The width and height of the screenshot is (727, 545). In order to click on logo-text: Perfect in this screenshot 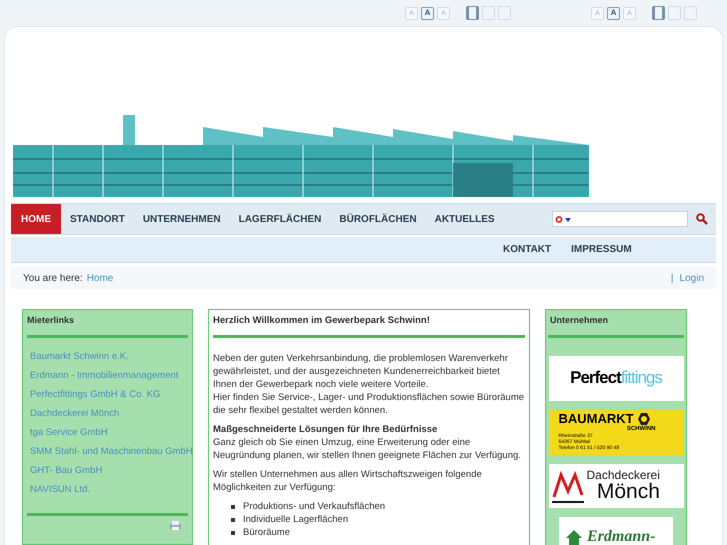, I will do `click(595, 378)`.